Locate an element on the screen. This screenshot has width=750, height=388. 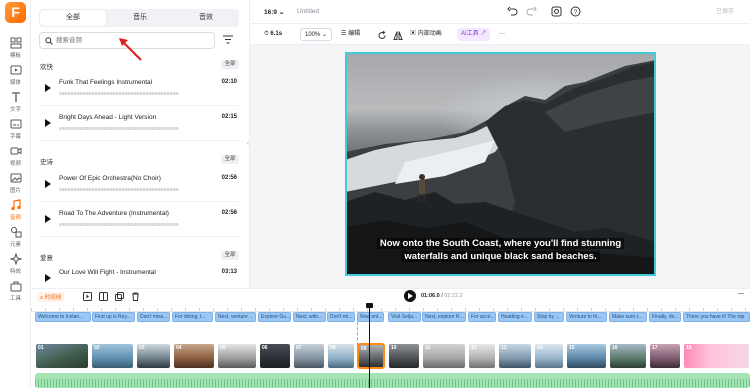
zoom-select: 100% ⌄ is located at coordinates (316, 34).